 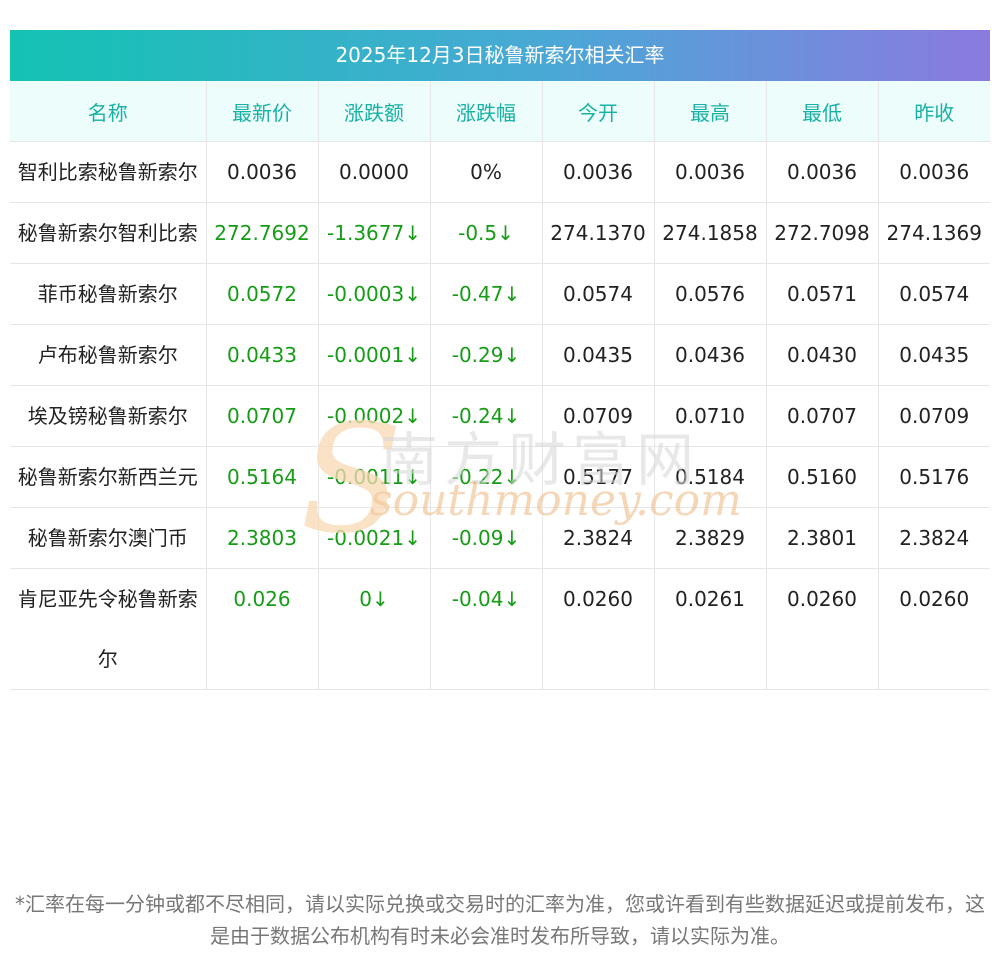 I want to click on cell-prev-close: 0.0036, so click(x=934, y=172).